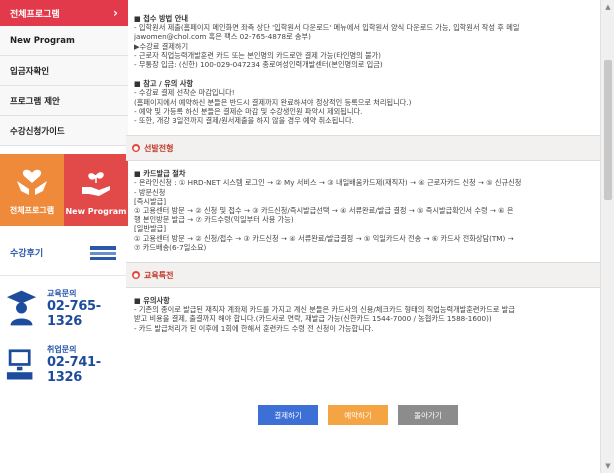  I want to click on chevron-right-icon: ›, so click(115, 13).